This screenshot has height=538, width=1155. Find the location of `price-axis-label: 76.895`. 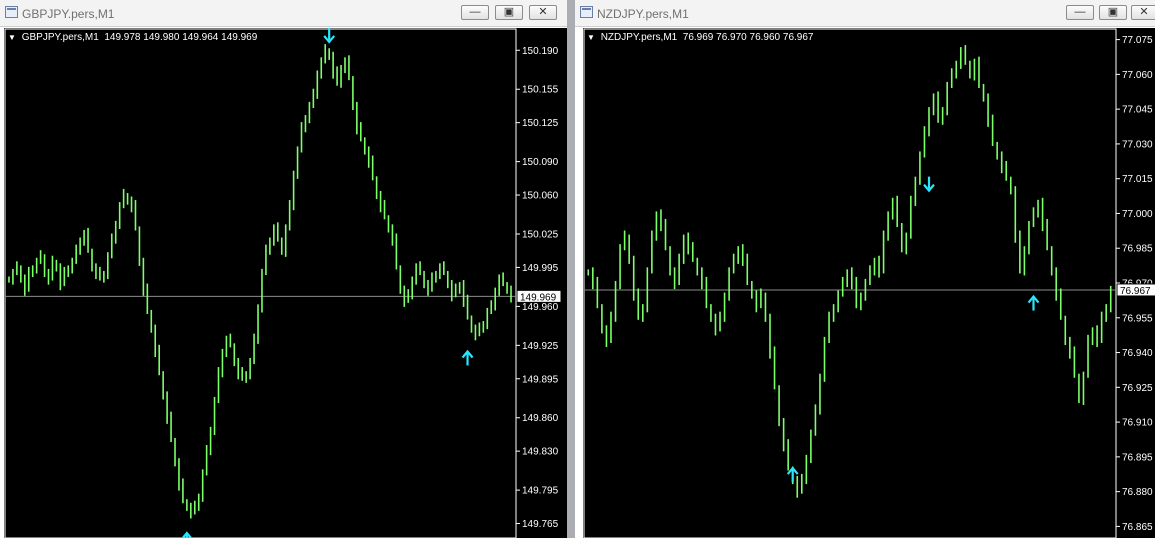

price-axis-label: 76.895 is located at coordinates (1137, 457).